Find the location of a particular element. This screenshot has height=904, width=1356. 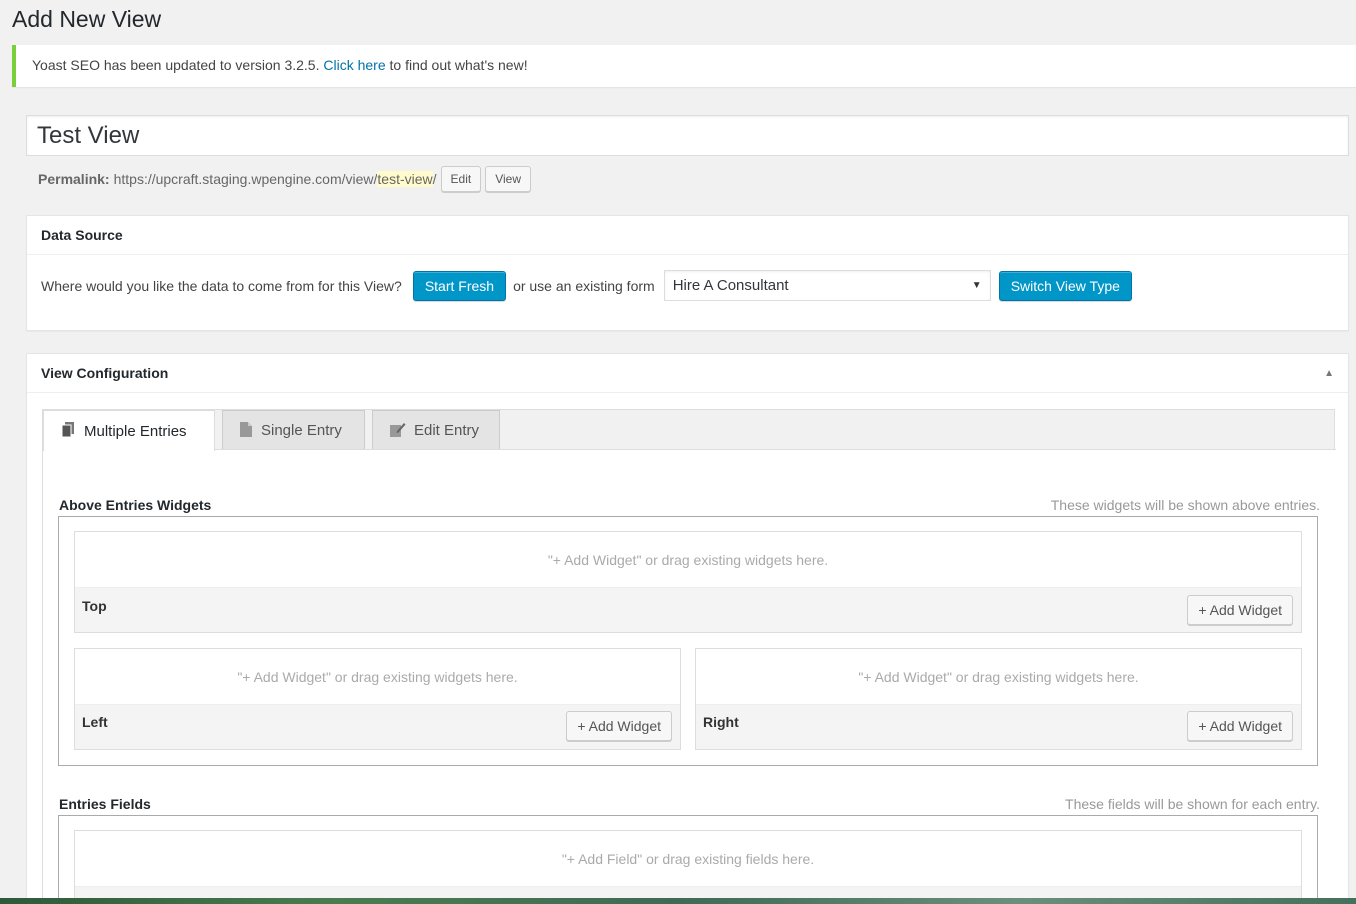

add-widget-button-left: + Add Widget is located at coordinates (619, 726).